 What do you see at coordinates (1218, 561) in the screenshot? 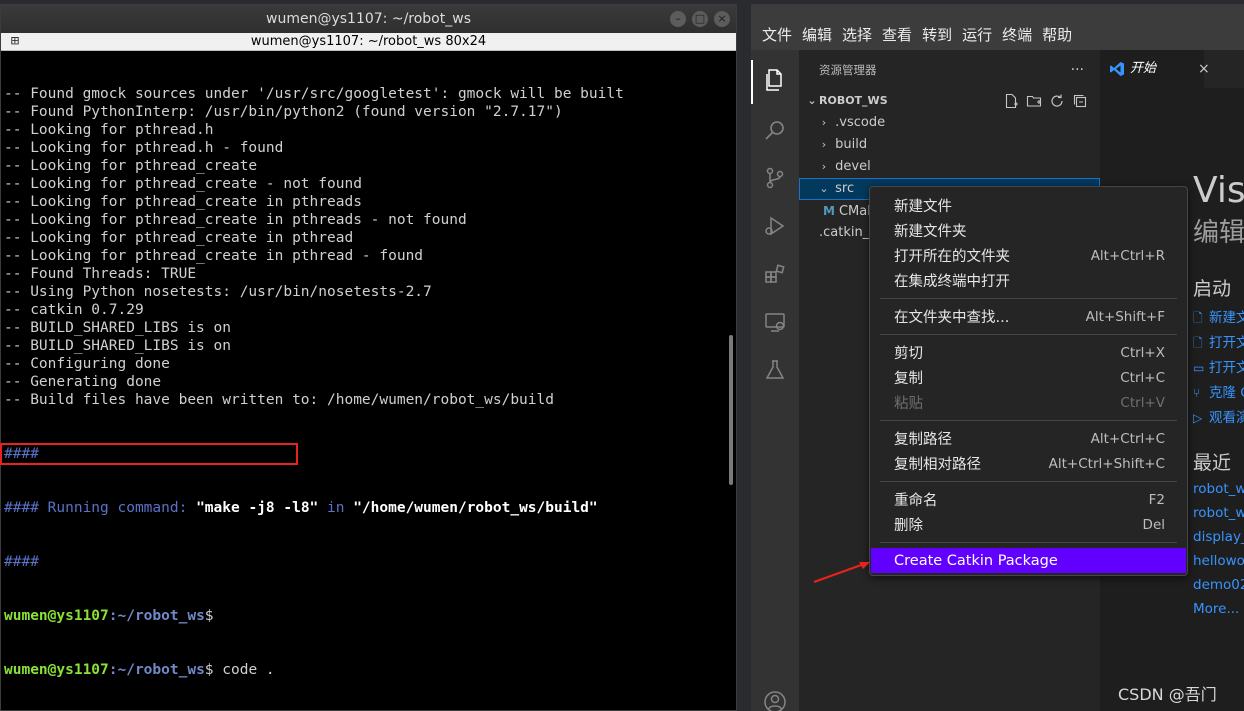
I see `recent-item: hellowo` at bounding box center [1218, 561].